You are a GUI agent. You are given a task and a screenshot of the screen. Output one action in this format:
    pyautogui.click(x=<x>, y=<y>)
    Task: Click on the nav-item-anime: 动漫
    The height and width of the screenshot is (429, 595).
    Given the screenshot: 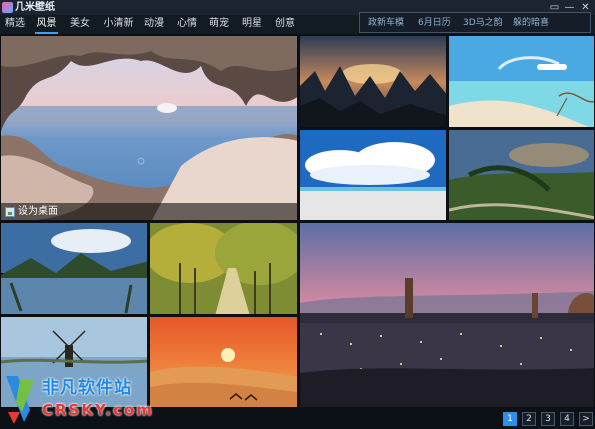 What is the action you would take?
    pyautogui.click(x=154, y=24)
    